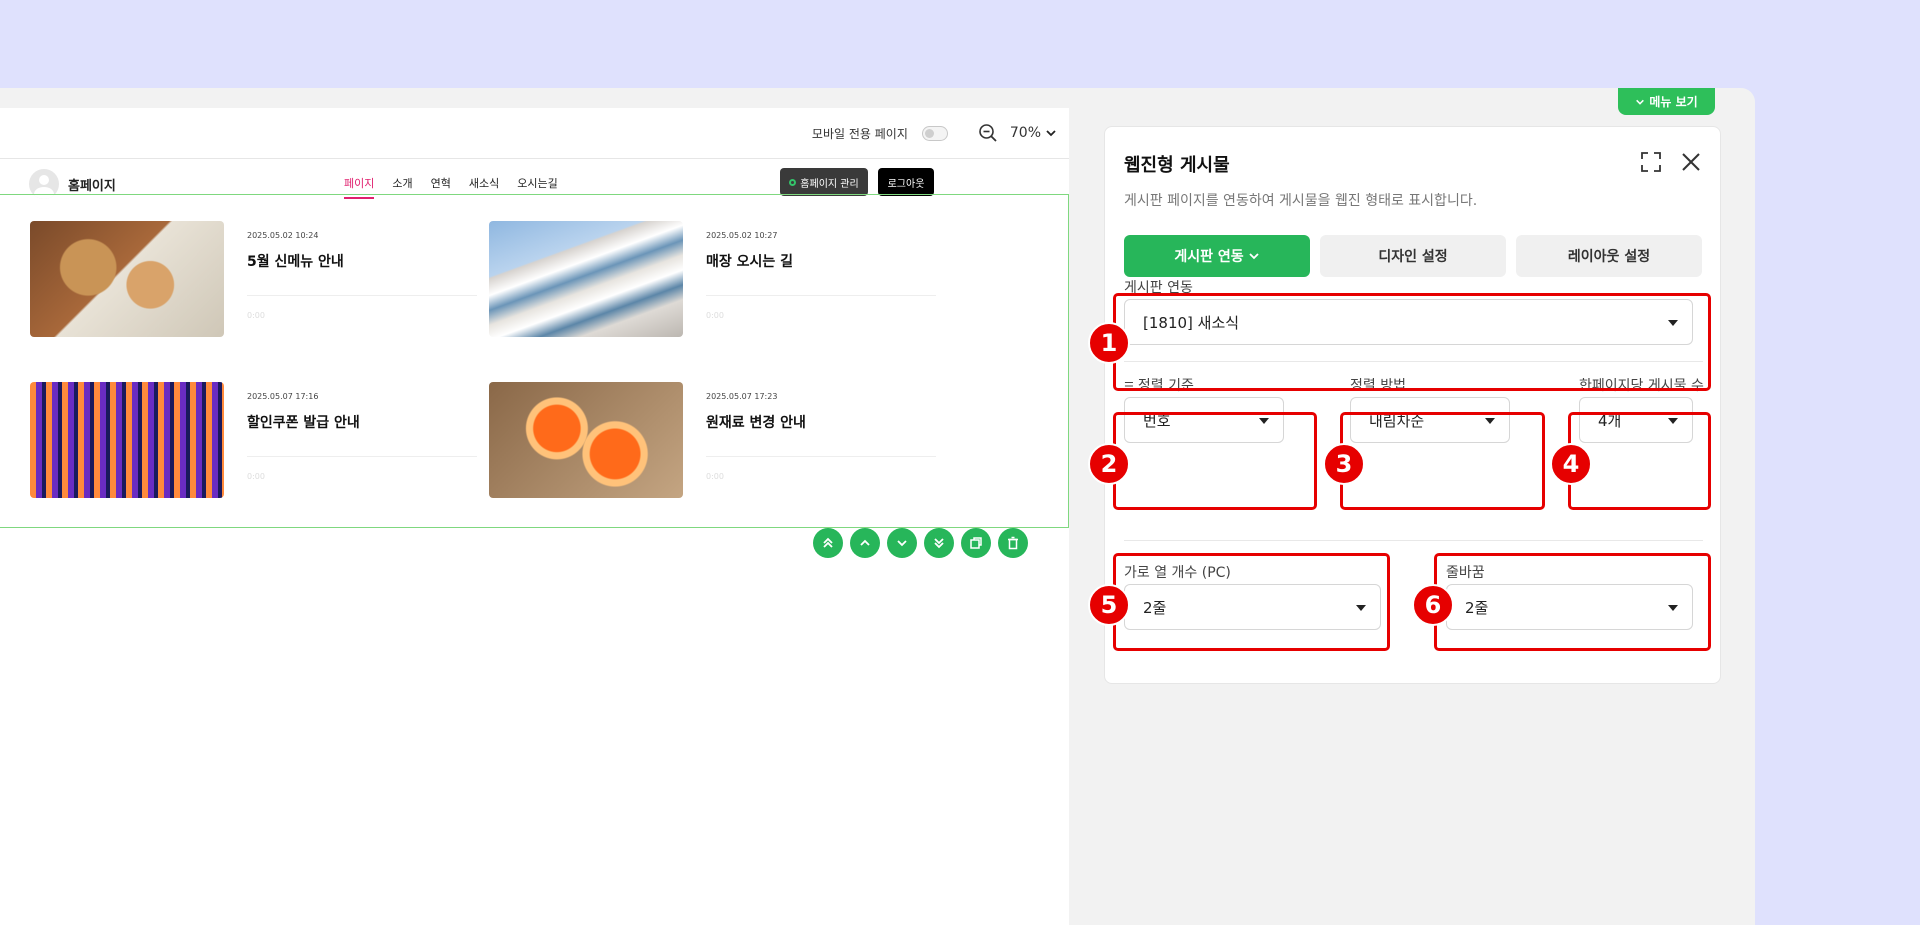 The image size is (1920, 925). I want to click on site-name: 홈페이지, so click(92, 186).